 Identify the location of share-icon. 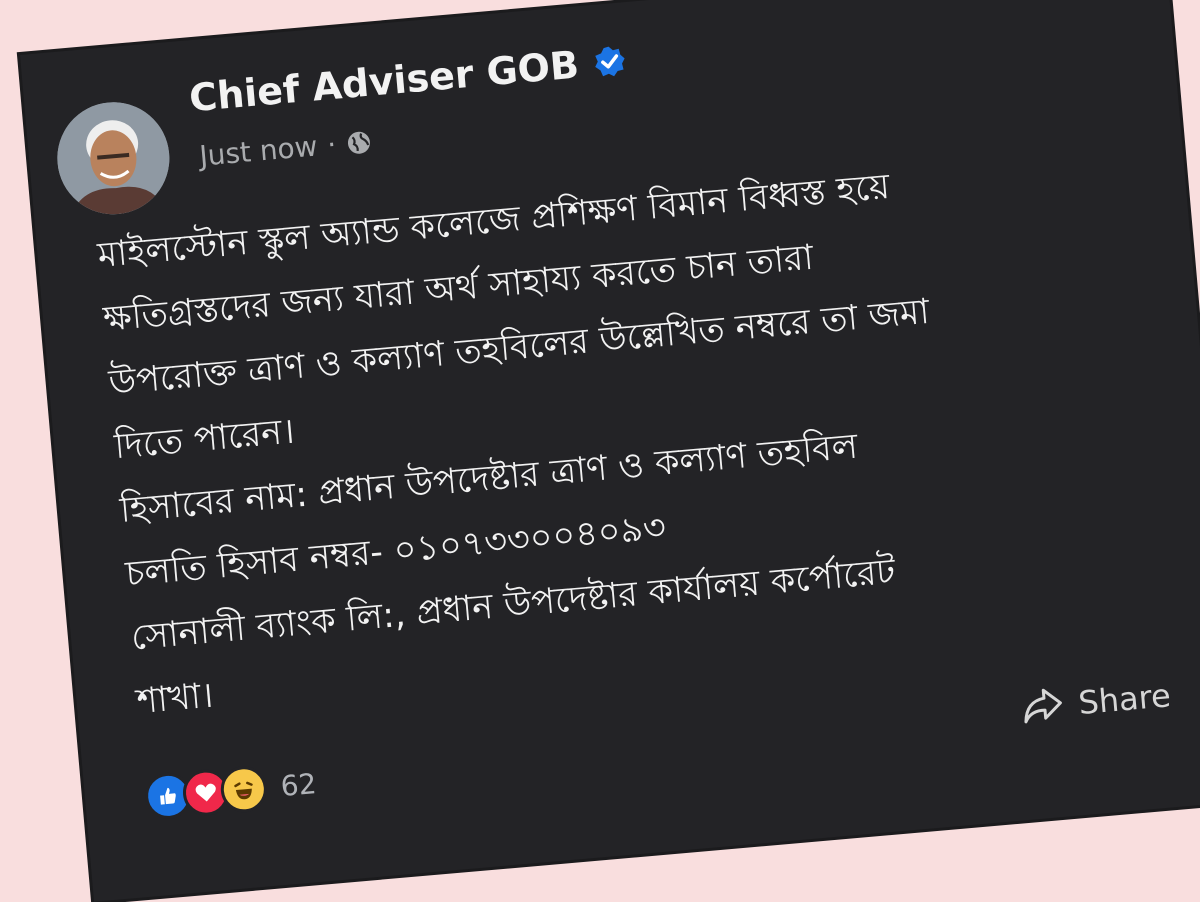
(1043, 706).